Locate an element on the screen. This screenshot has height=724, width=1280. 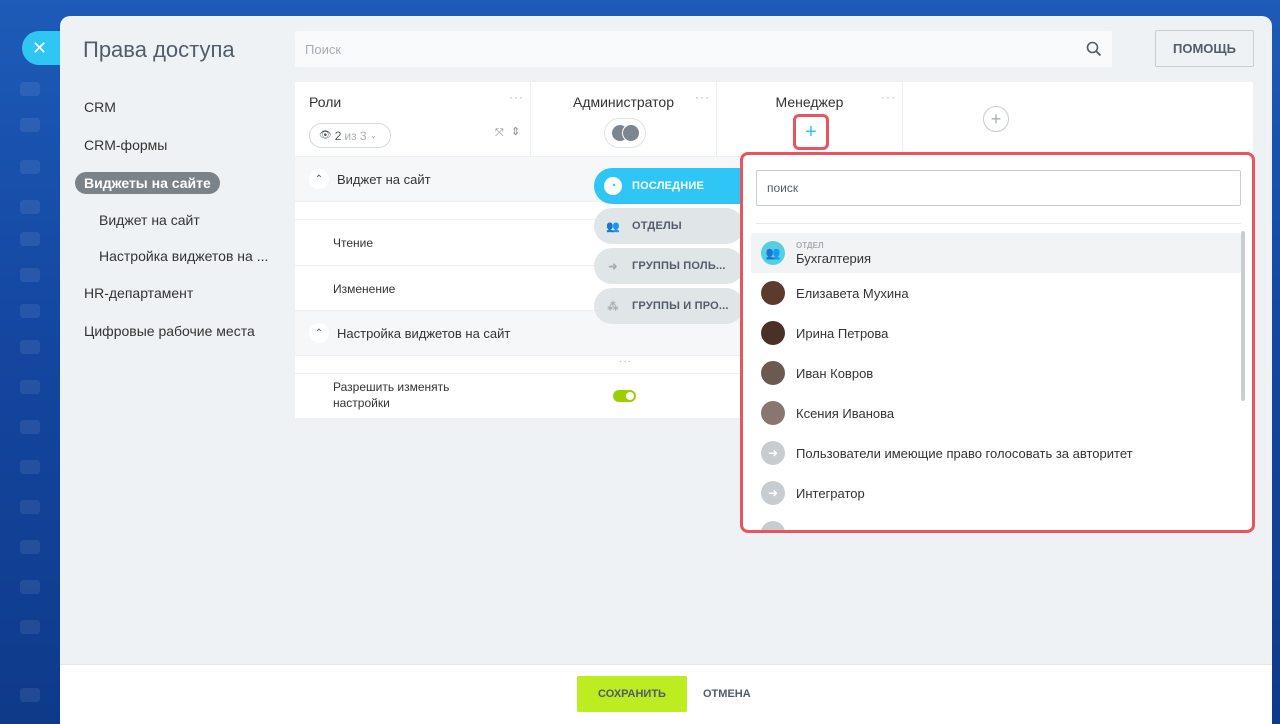
sidebar-item-digital-workplaces: Цифровые рабочие места is located at coordinates (179, 331).